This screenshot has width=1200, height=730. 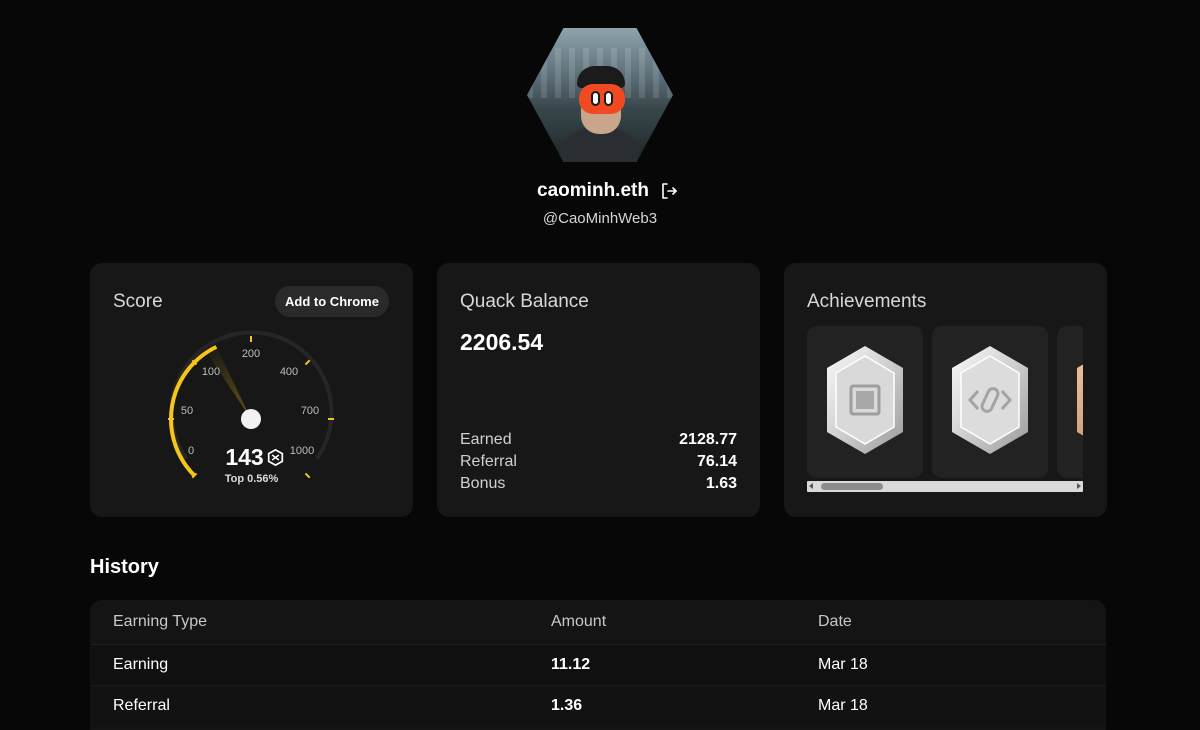 What do you see at coordinates (488, 461) in the screenshot?
I see `balance-row-label: Referral` at bounding box center [488, 461].